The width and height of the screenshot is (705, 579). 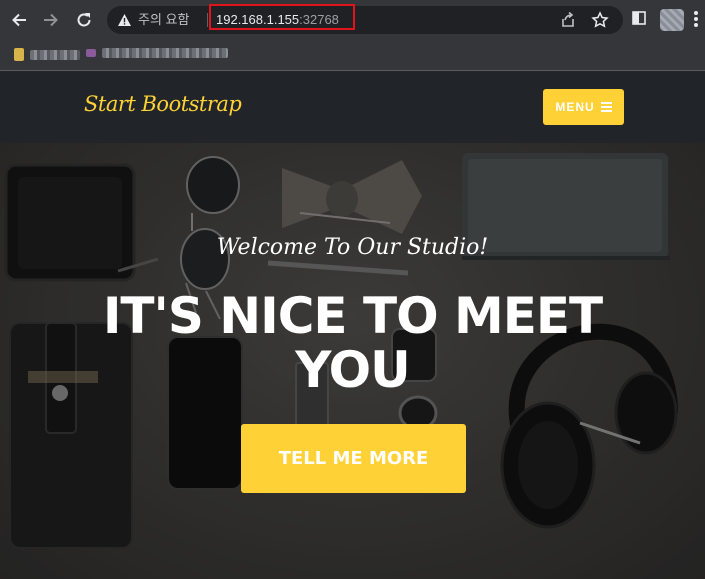 I want to click on back-button, so click(x=19, y=20).